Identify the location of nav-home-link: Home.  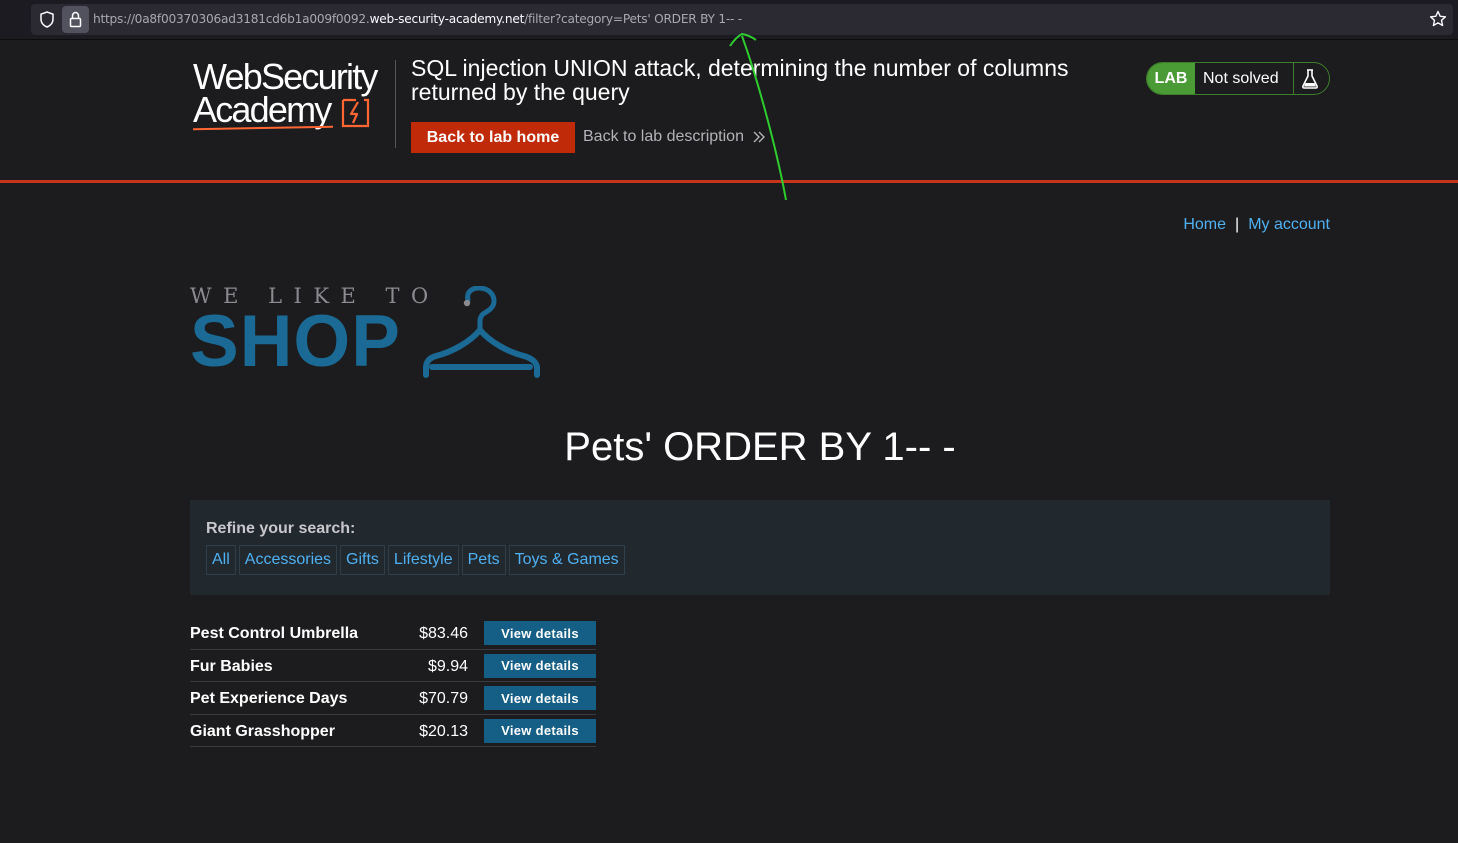
(1204, 224).